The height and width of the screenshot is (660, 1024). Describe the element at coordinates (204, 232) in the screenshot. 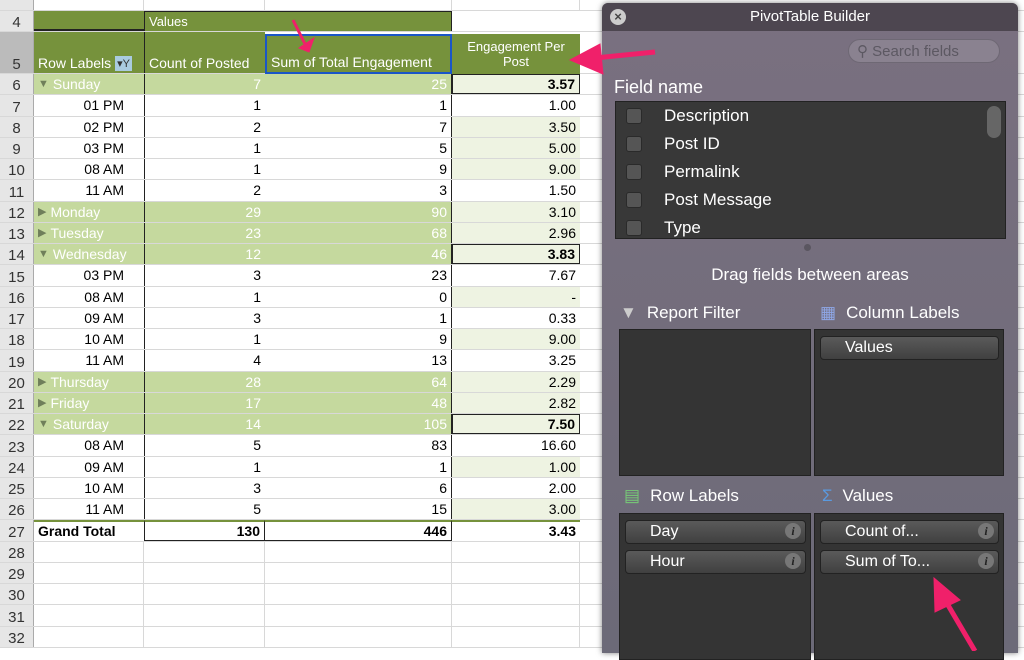

I see `count-cell: 23` at that location.